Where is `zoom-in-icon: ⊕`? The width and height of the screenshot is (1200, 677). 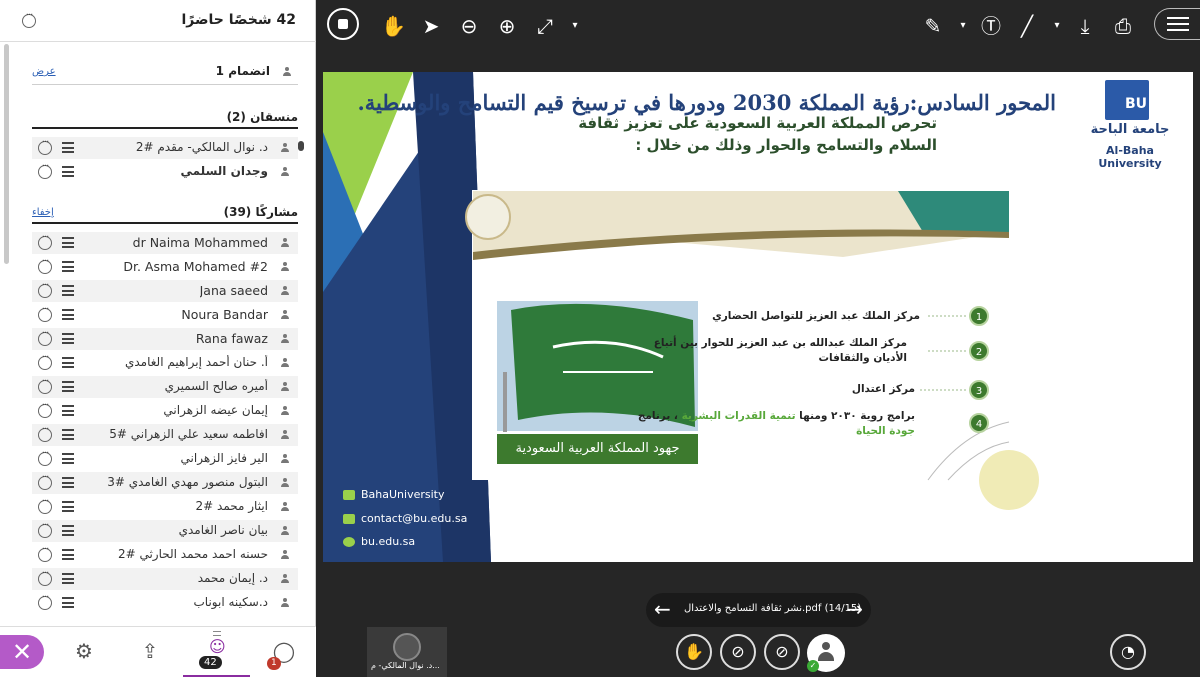
zoom-in-icon: ⊕ is located at coordinates (507, 26).